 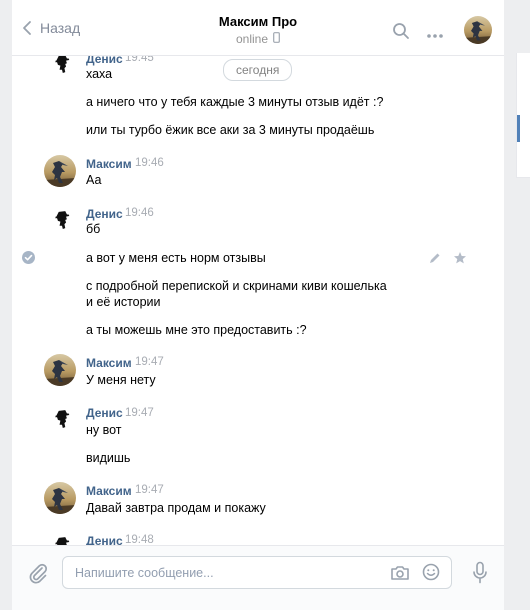 I want to click on message-text: и её истории, so click(x=123, y=302).